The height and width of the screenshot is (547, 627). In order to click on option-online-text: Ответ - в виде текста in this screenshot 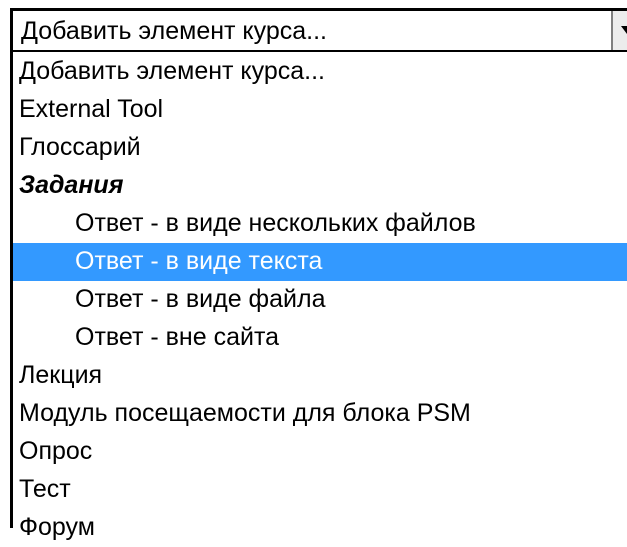, I will do `click(320, 262)`.